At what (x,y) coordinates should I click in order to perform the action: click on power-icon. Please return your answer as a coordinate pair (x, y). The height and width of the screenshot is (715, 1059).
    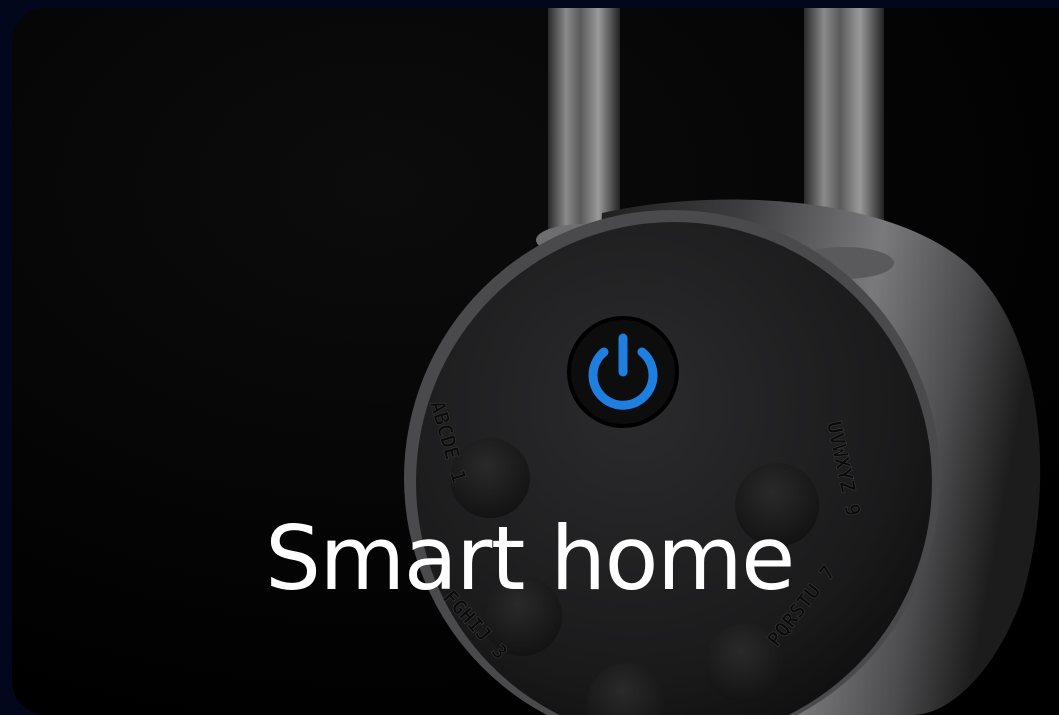
    Looking at the image, I should click on (623, 372).